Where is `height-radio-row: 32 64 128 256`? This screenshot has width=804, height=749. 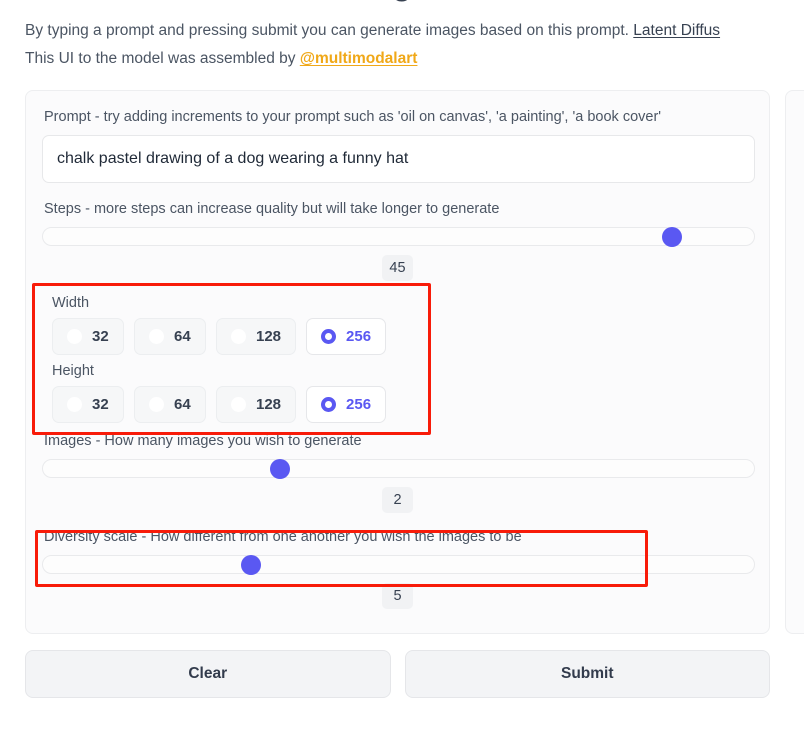
height-radio-row: 32 64 128 256 is located at coordinates (402, 404).